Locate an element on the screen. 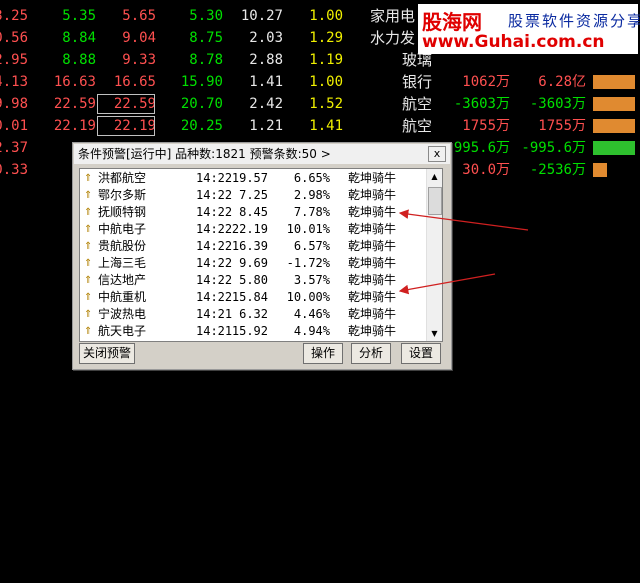  quote-cell: 5.65 is located at coordinates (139, 16).